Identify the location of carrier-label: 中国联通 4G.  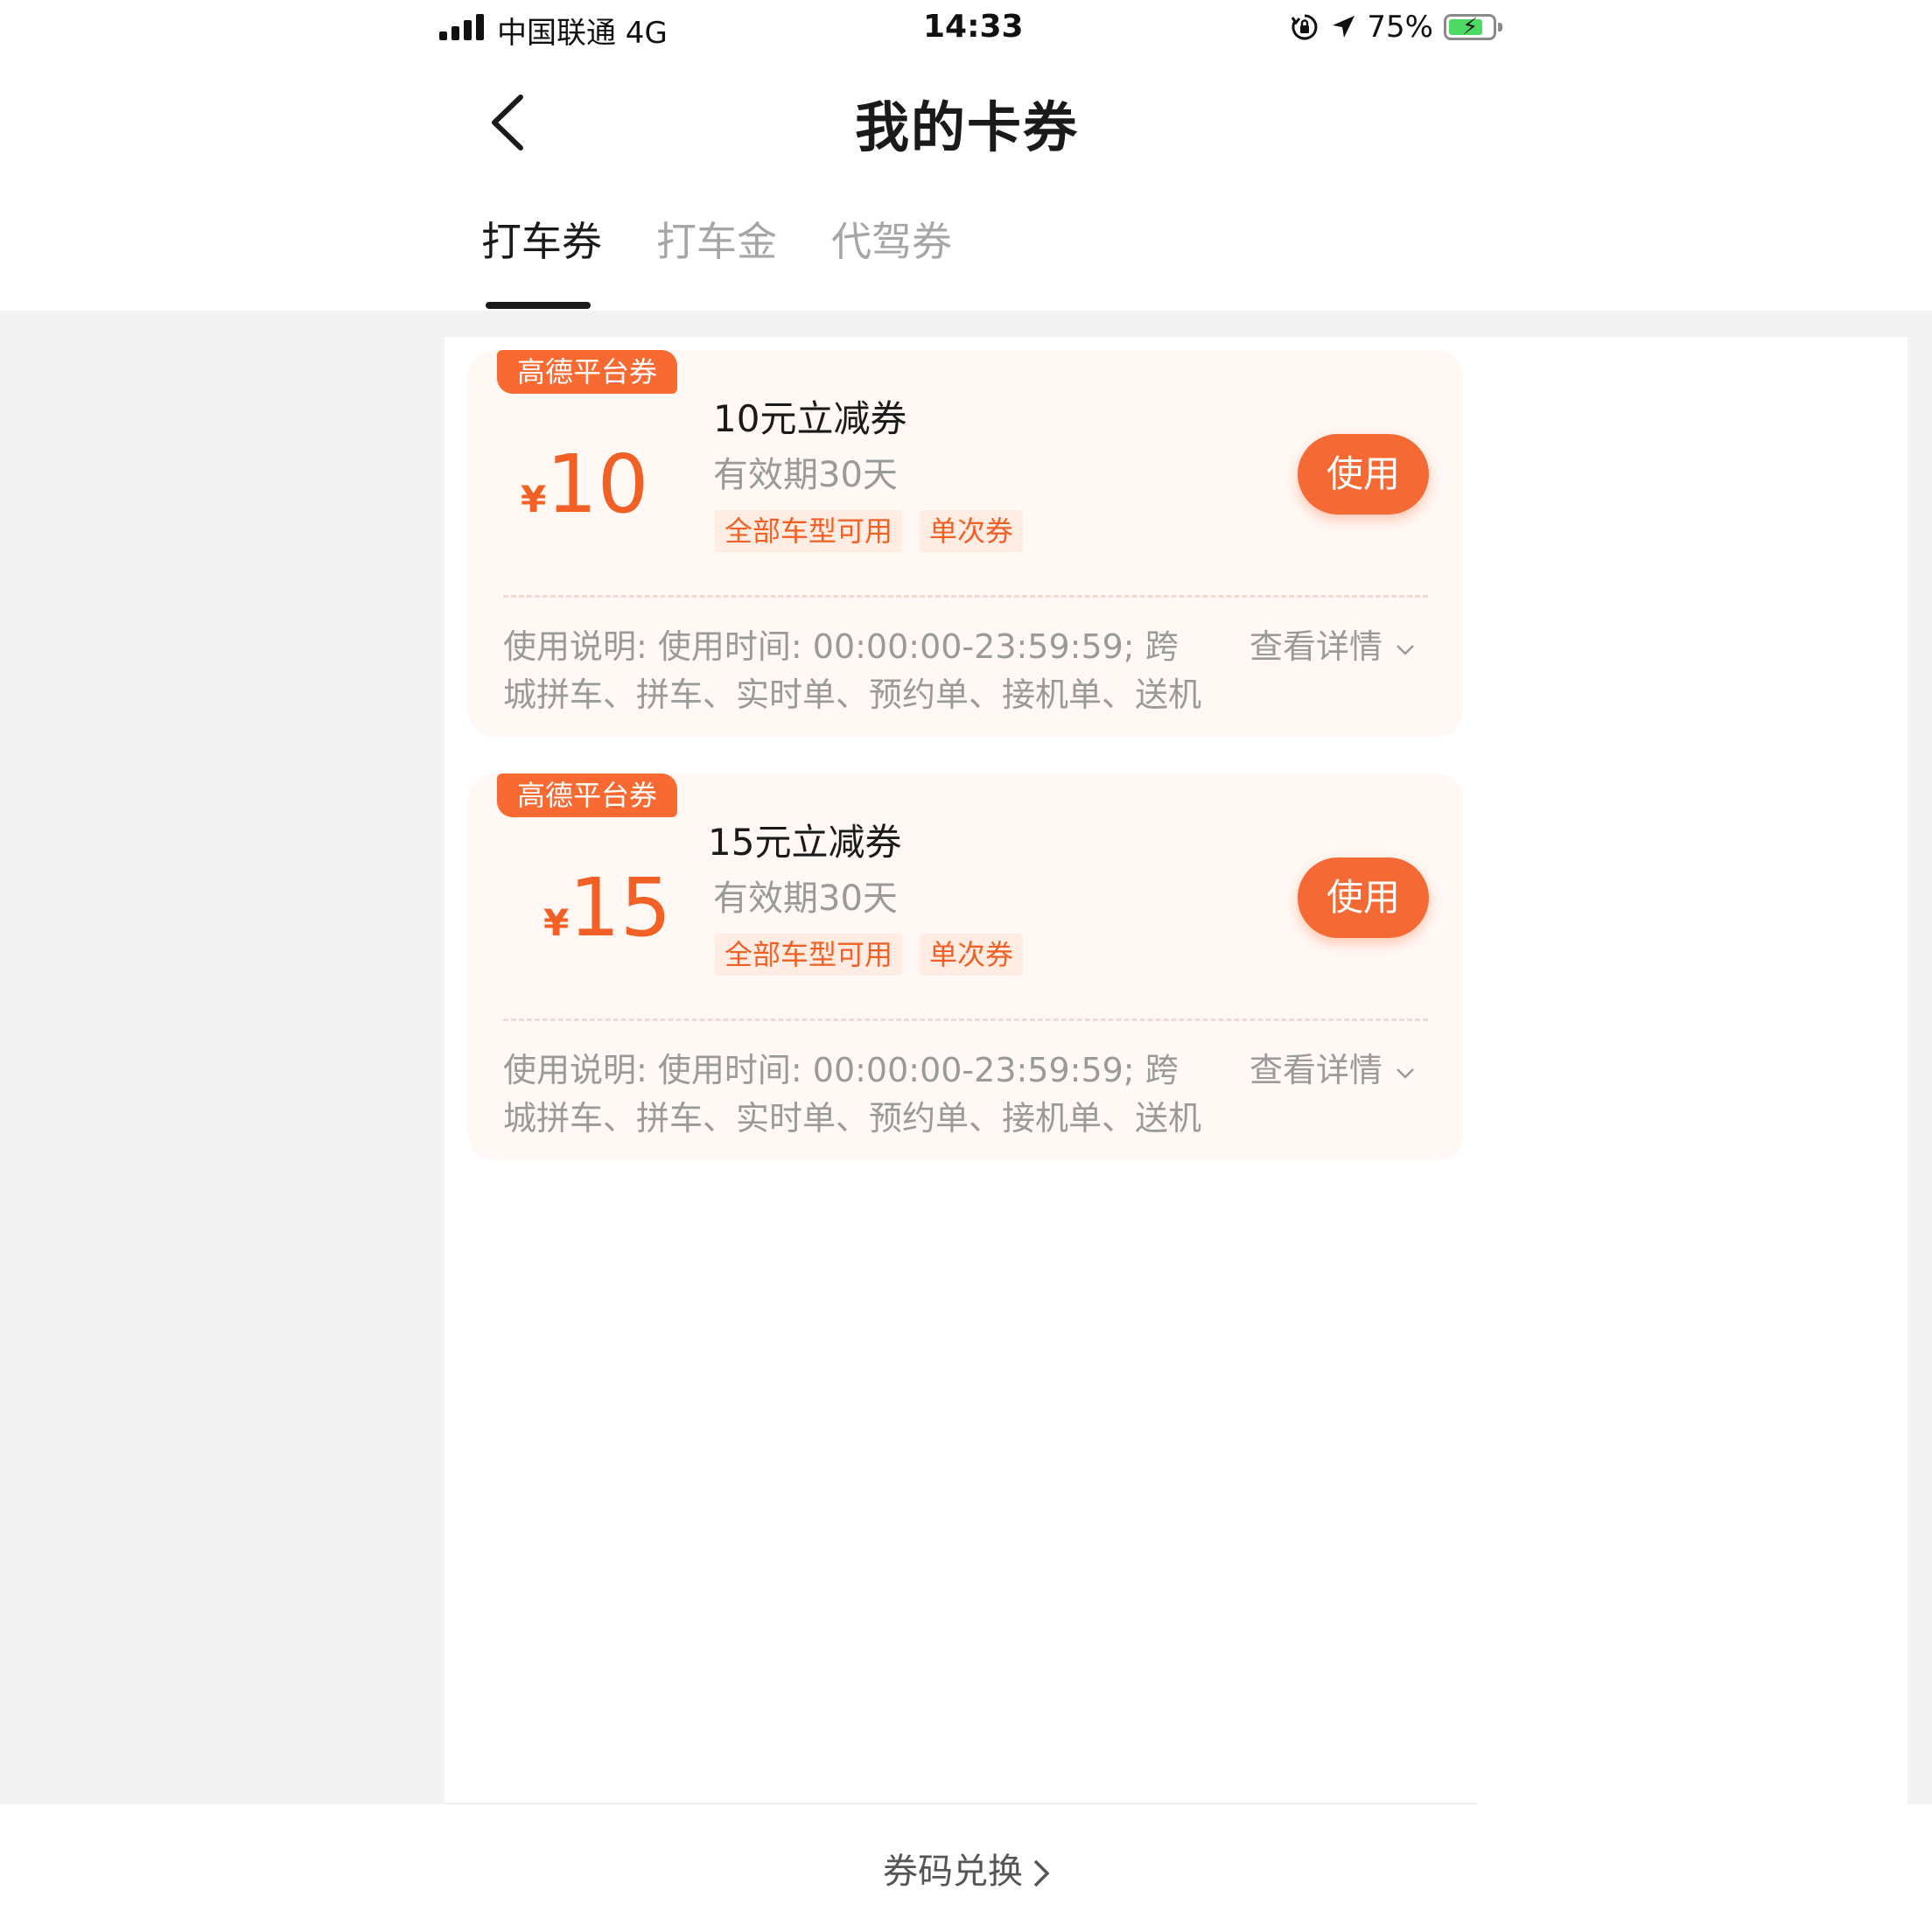
(582, 33).